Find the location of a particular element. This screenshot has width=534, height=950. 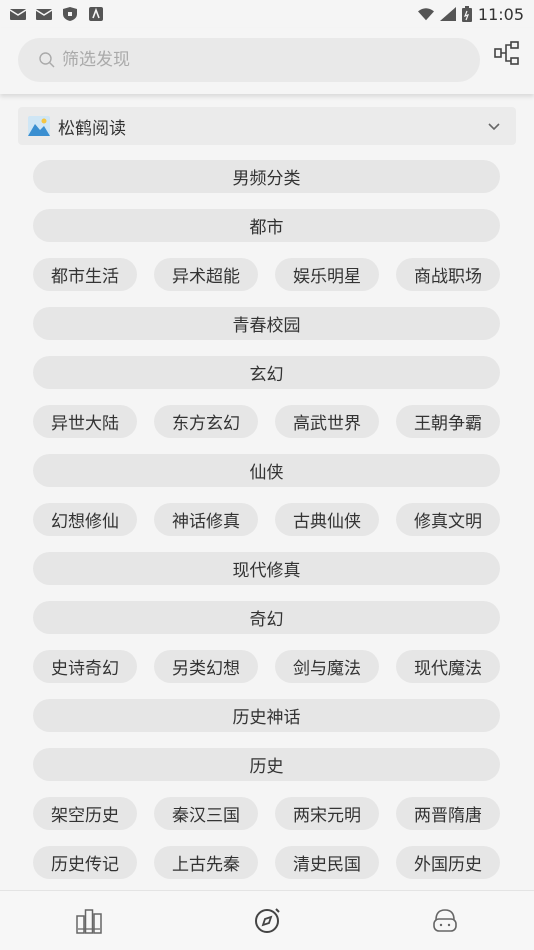

category-tag: 两宋元明 is located at coordinates (327, 813).